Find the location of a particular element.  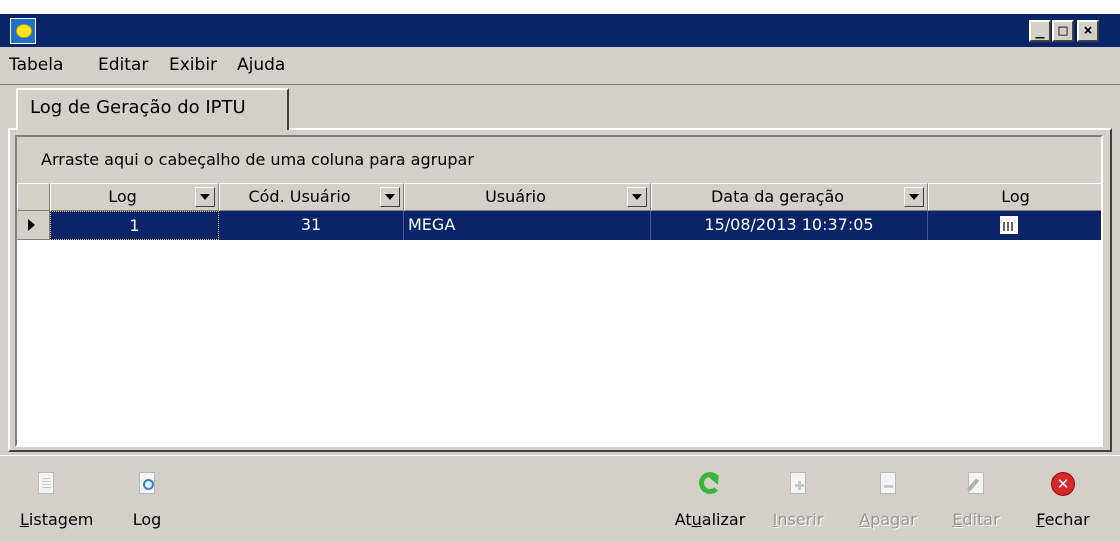

editar-button: Editar is located at coordinates (976, 499).